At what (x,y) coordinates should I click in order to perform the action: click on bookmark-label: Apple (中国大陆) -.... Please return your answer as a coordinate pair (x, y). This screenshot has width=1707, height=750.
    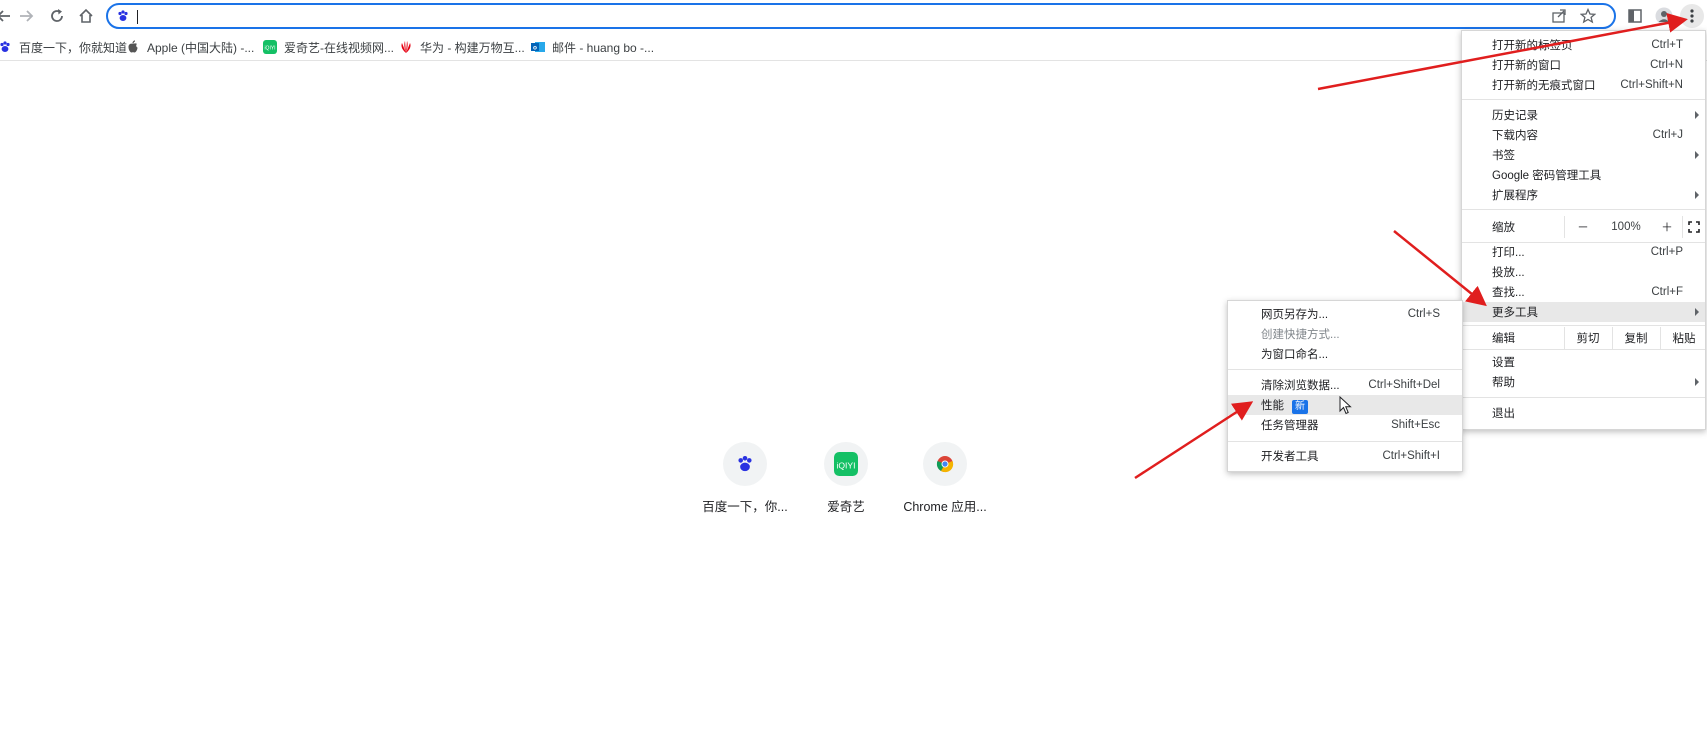
    Looking at the image, I should click on (201, 47).